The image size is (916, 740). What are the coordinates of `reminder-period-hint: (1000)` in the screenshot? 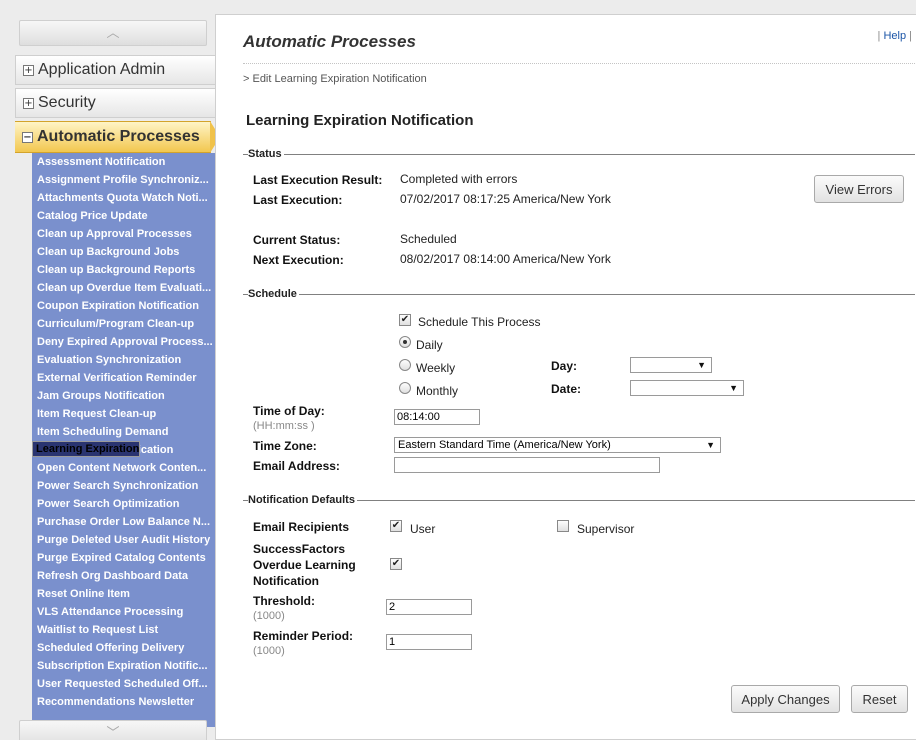 It's located at (269, 651).